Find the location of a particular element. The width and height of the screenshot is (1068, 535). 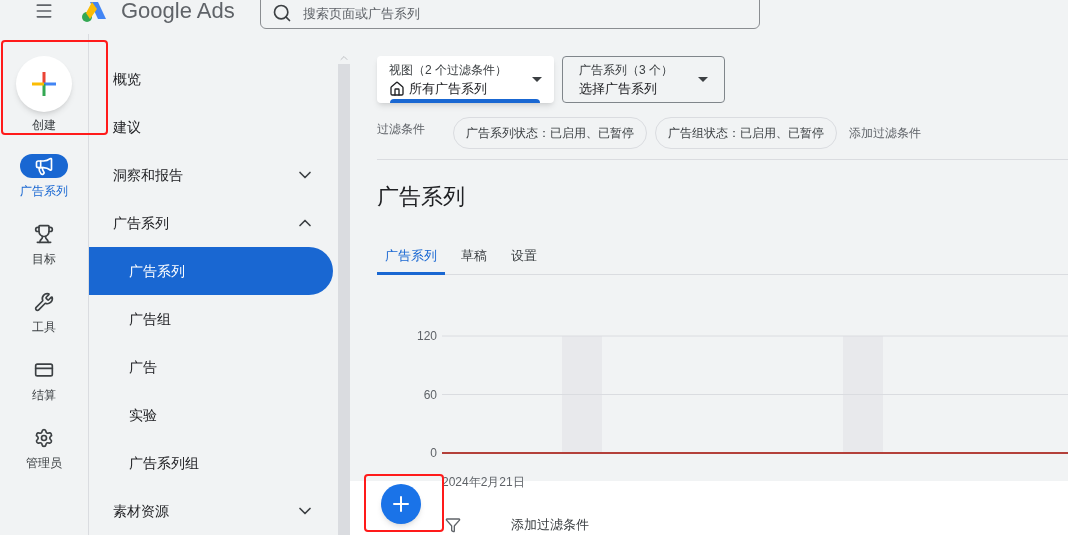

plus-icon is located at coordinates (44, 84).